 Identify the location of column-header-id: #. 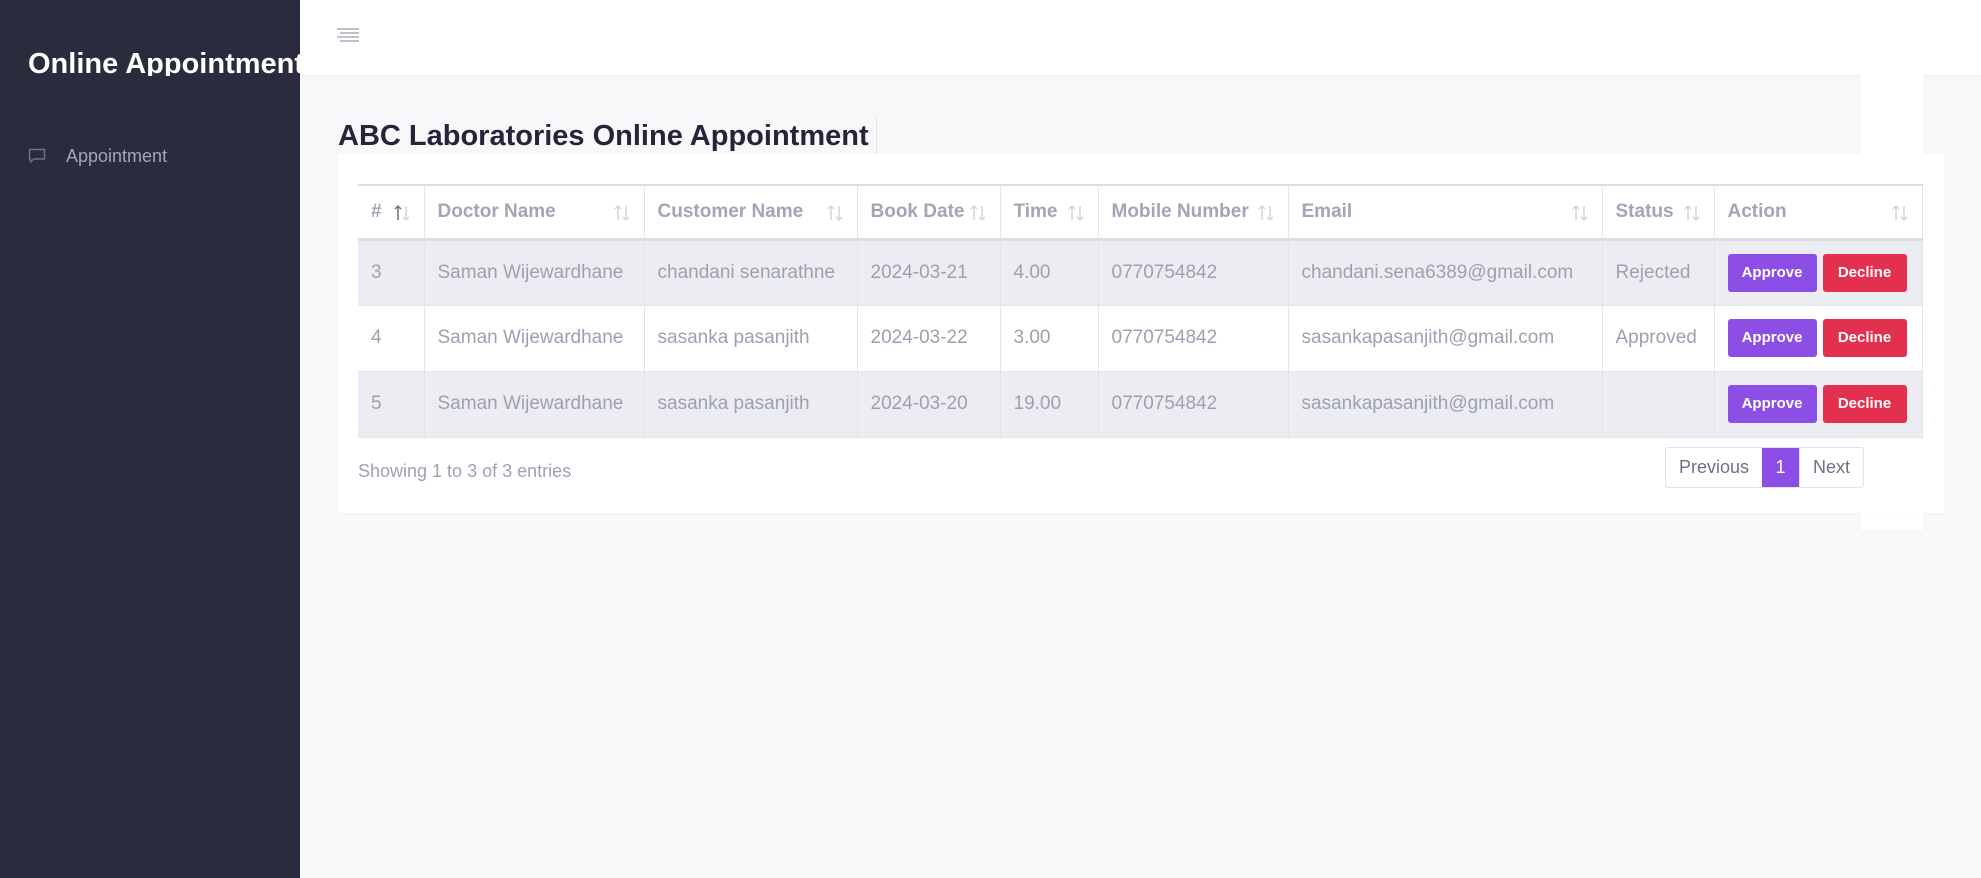
(391, 212).